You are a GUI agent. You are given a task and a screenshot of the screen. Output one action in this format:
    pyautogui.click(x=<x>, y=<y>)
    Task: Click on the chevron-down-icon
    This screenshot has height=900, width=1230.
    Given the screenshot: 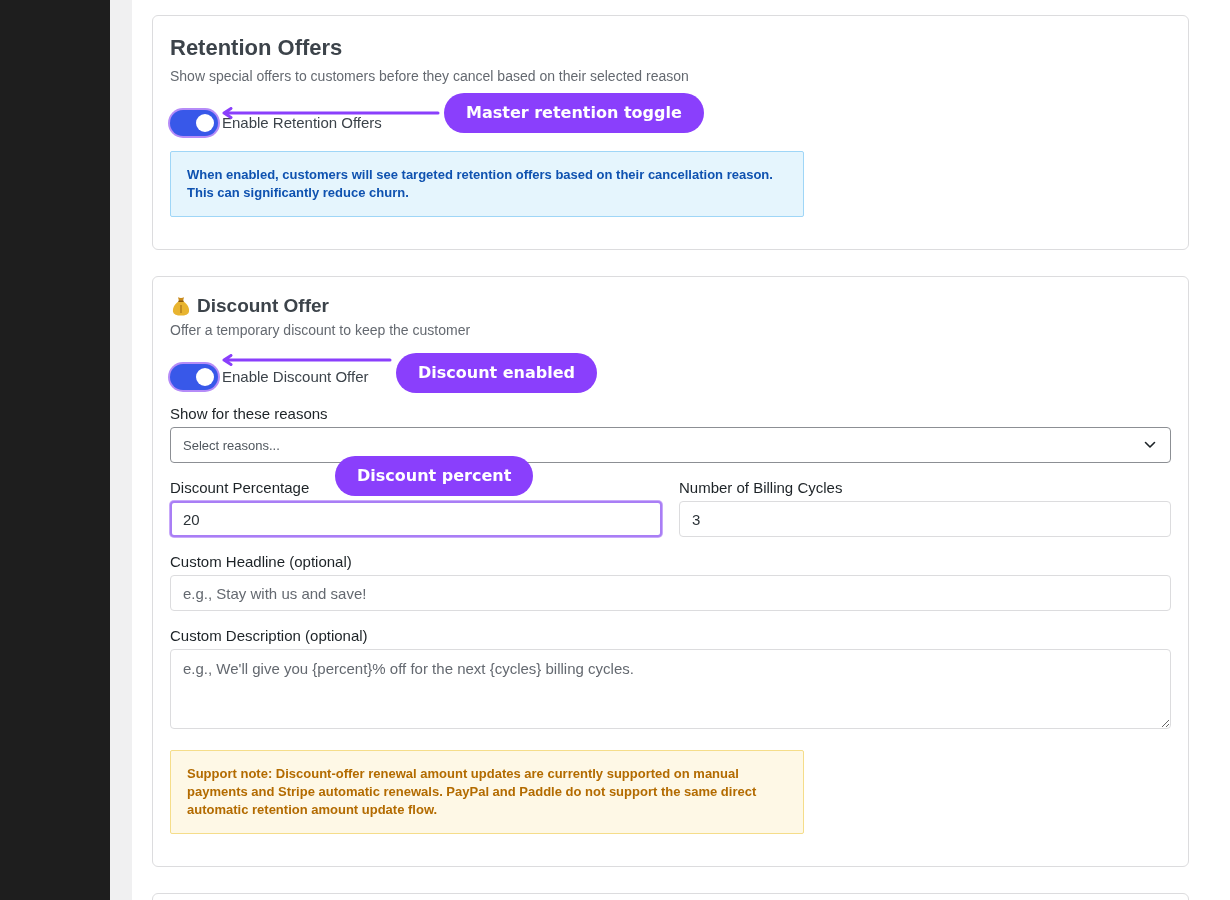 What is the action you would take?
    pyautogui.click(x=1150, y=445)
    